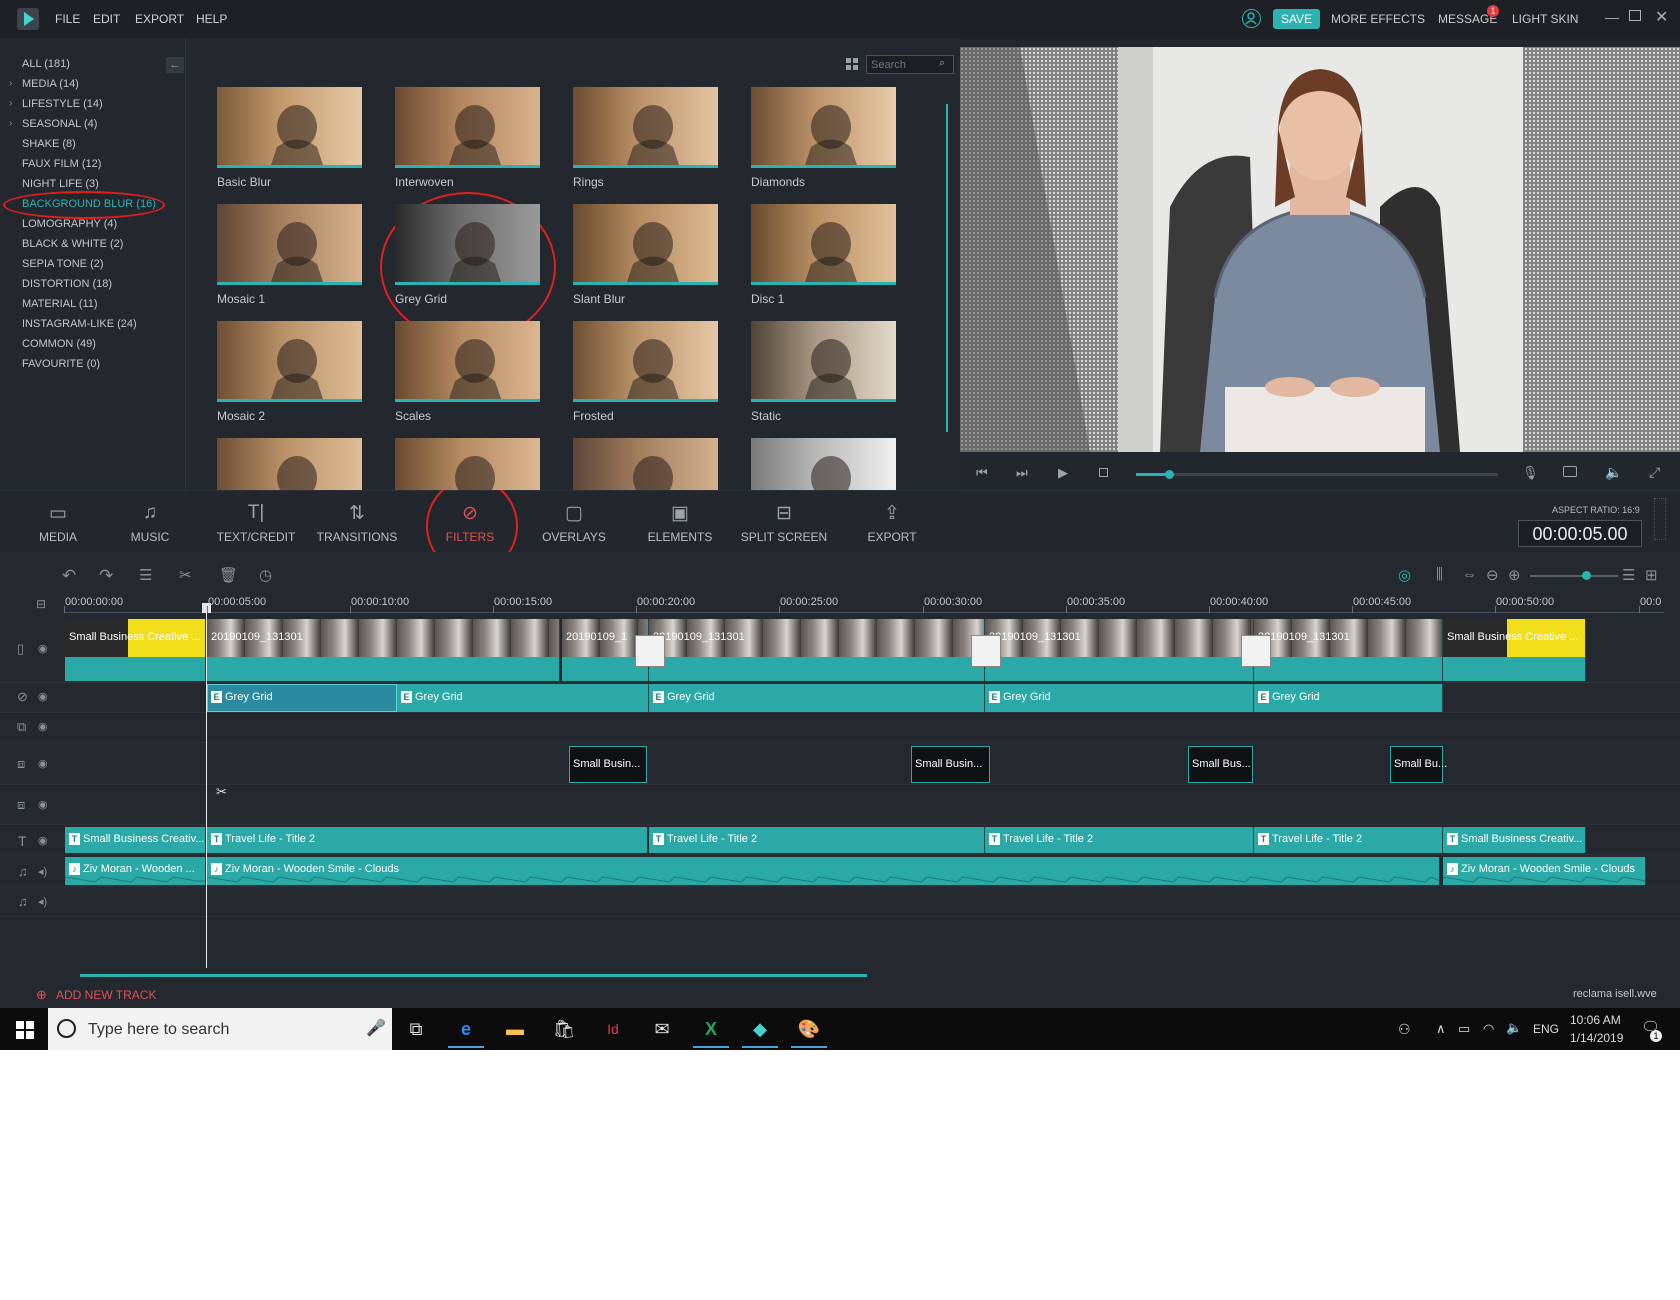  Describe the element at coordinates (1514, 575) in the screenshot. I see `zoom-in-icon: ⊕` at that location.